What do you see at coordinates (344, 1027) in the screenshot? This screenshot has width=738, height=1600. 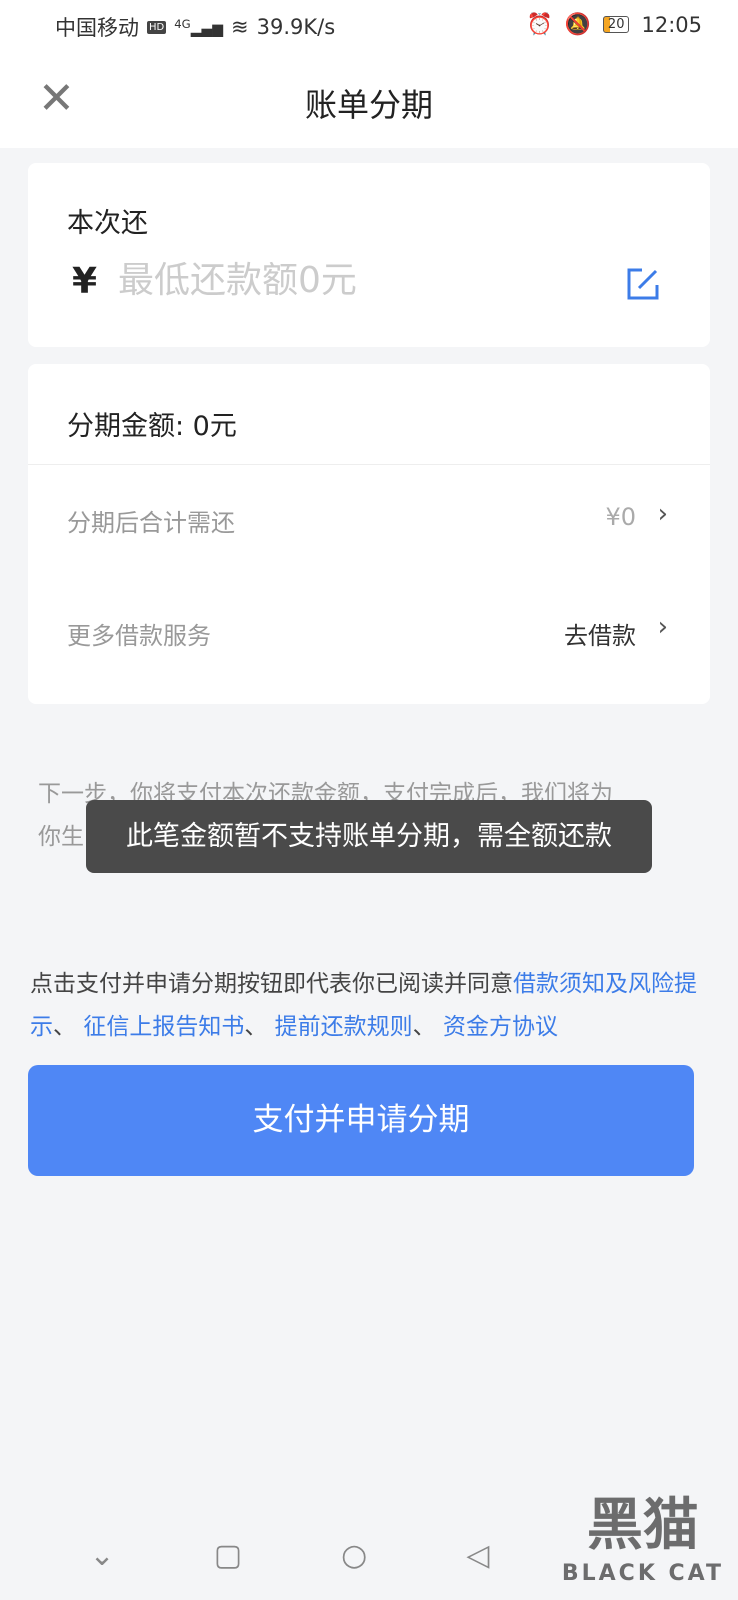 I see `link-prepay-rules: 提前还款规则` at bounding box center [344, 1027].